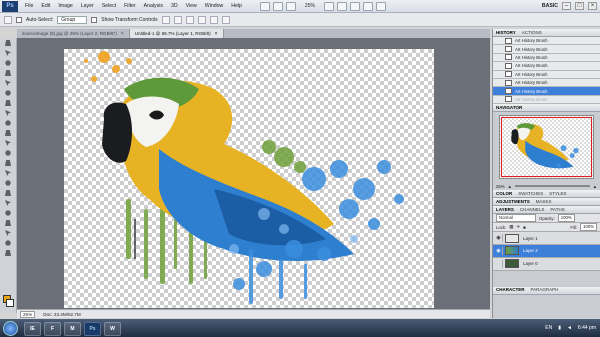 The width and height of the screenshot is (600, 337). What do you see at coordinates (566, 218) in the screenshot?
I see `opacity-field: 100%` at bounding box center [566, 218].